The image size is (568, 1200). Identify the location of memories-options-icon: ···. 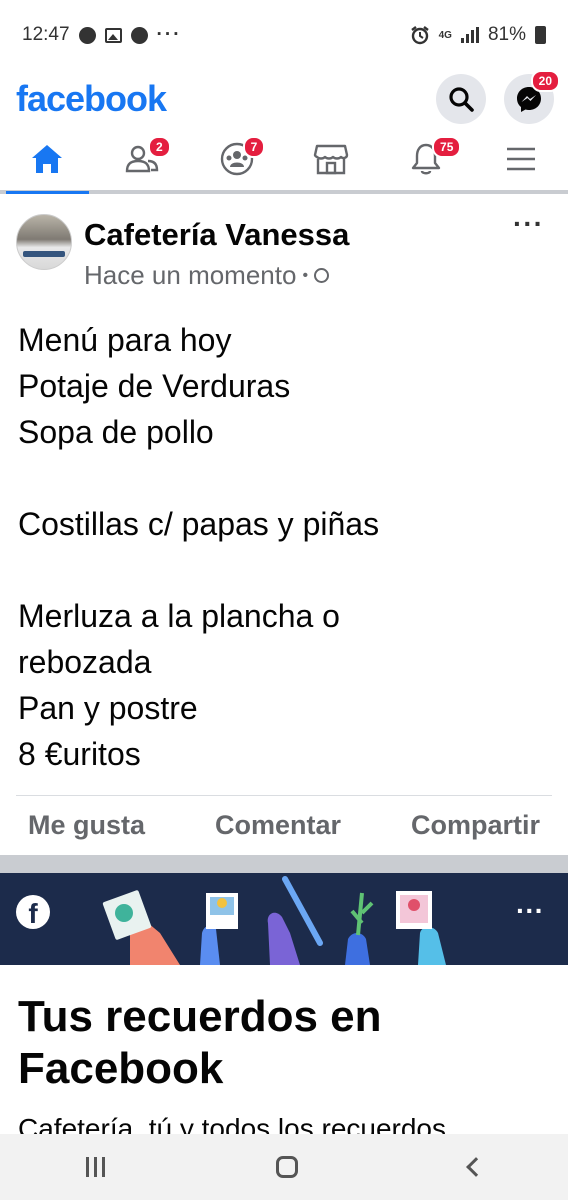
(530, 911).